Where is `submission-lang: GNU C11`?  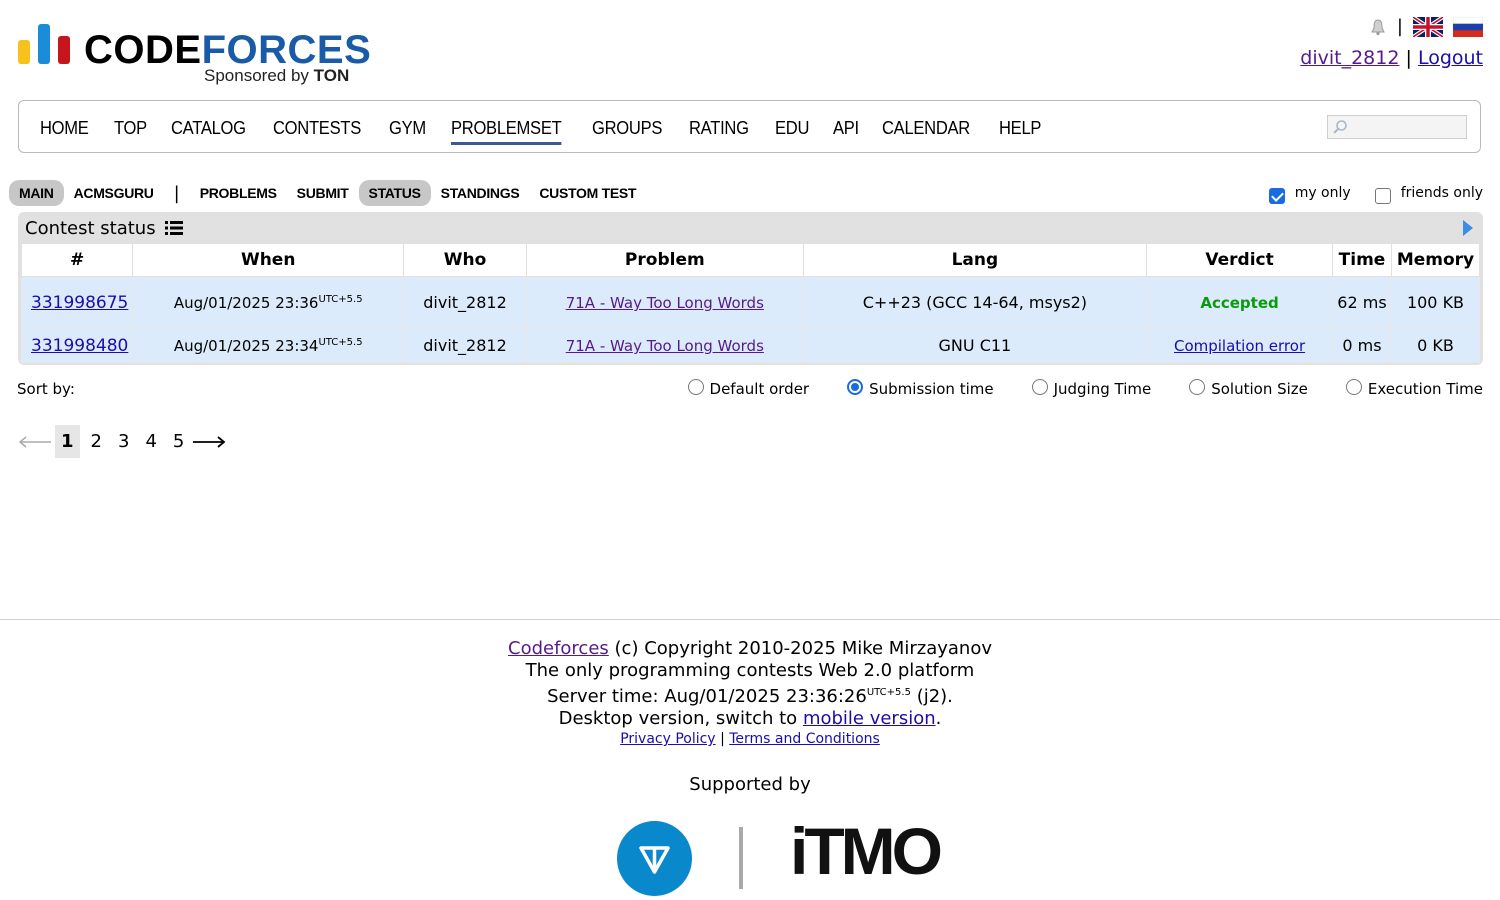
submission-lang: GNU C11 is located at coordinates (975, 345).